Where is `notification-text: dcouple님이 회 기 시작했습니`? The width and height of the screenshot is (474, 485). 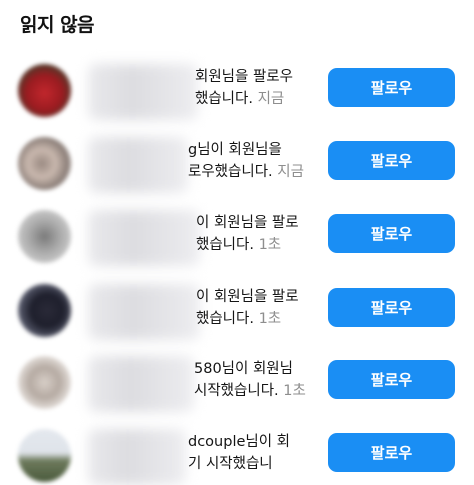
notification-text: dcouple님이 회 기 시작했습니 is located at coordinates (251, 453).